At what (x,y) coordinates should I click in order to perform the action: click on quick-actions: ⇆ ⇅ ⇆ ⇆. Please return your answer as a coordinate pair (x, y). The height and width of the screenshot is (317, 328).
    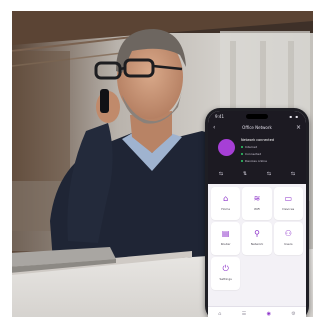
    Looking at the image, I should click on (257, 174).